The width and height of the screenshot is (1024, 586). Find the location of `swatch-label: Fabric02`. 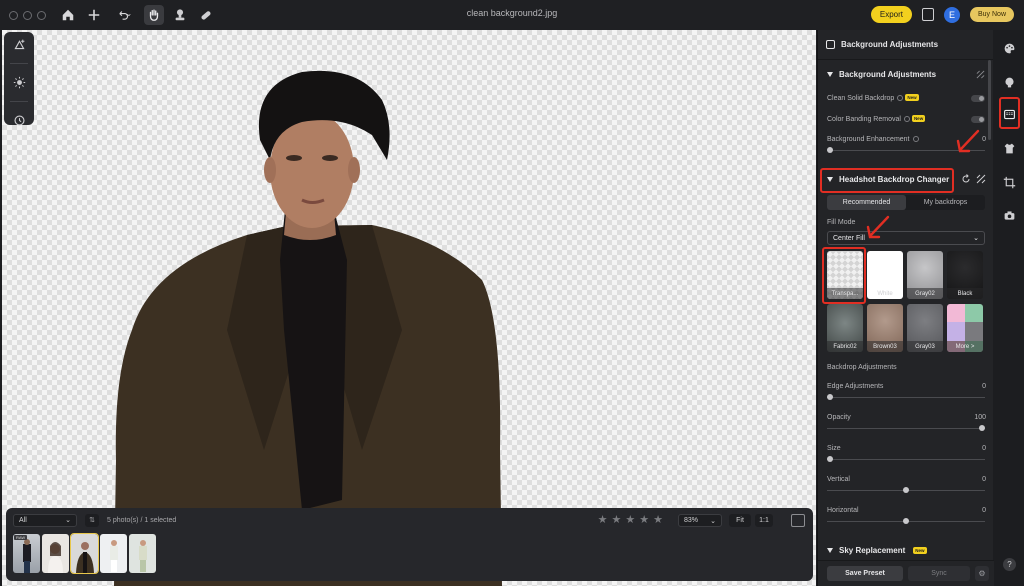

swatch-label: Fabric02 is located at coordinates (845, 346).